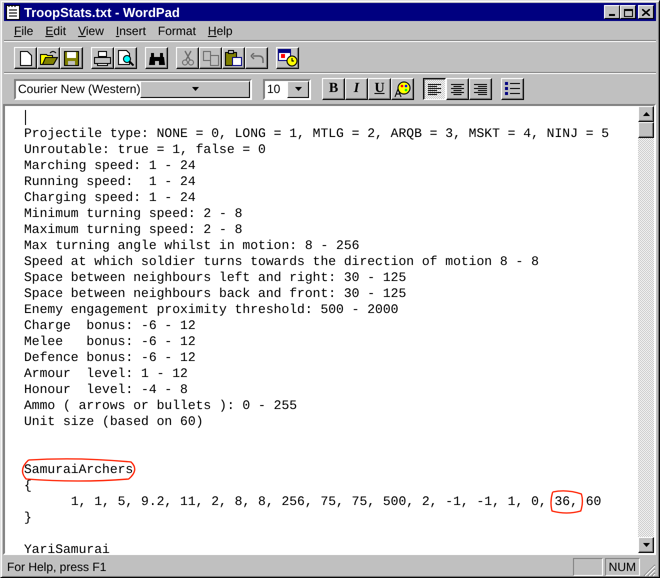 Image resolution: width=660 pixels, height=578 pixels. What do you see at coordinates (212, 310) in the screenshot?
I see `text-line: Enemy engagement proximity threshold: 500 - 2000` at bounding box center [212, 310].